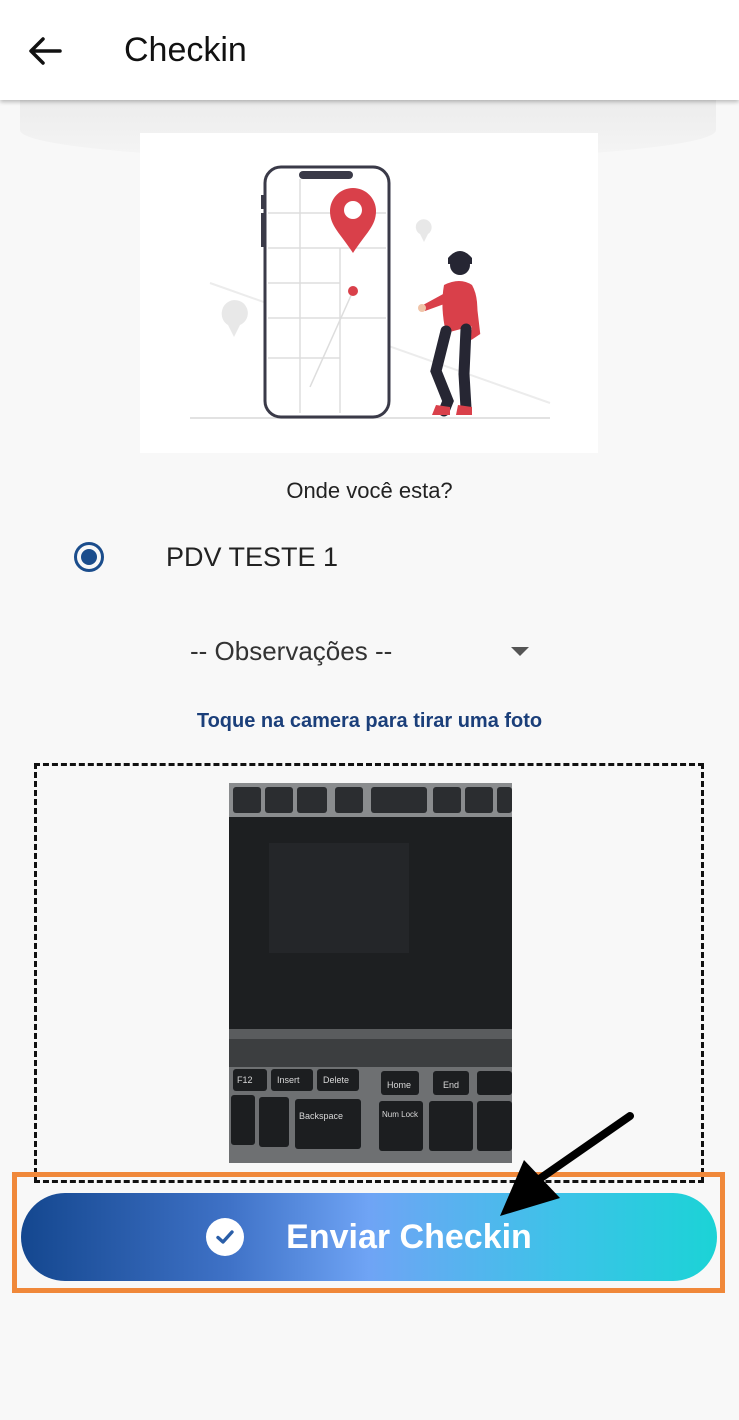  I want to click on key-f12: F12, so click(245, 1080).